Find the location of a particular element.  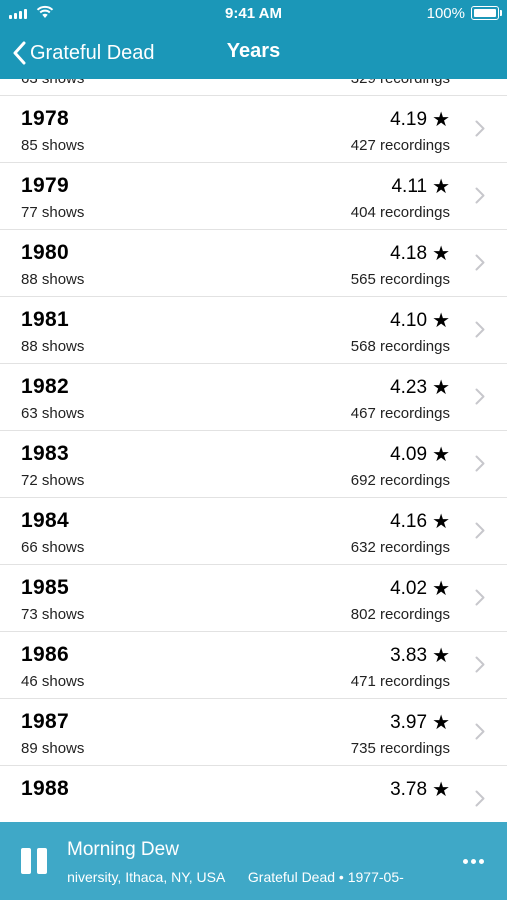

year-label: 1986 is located at coordinates (45, 654).